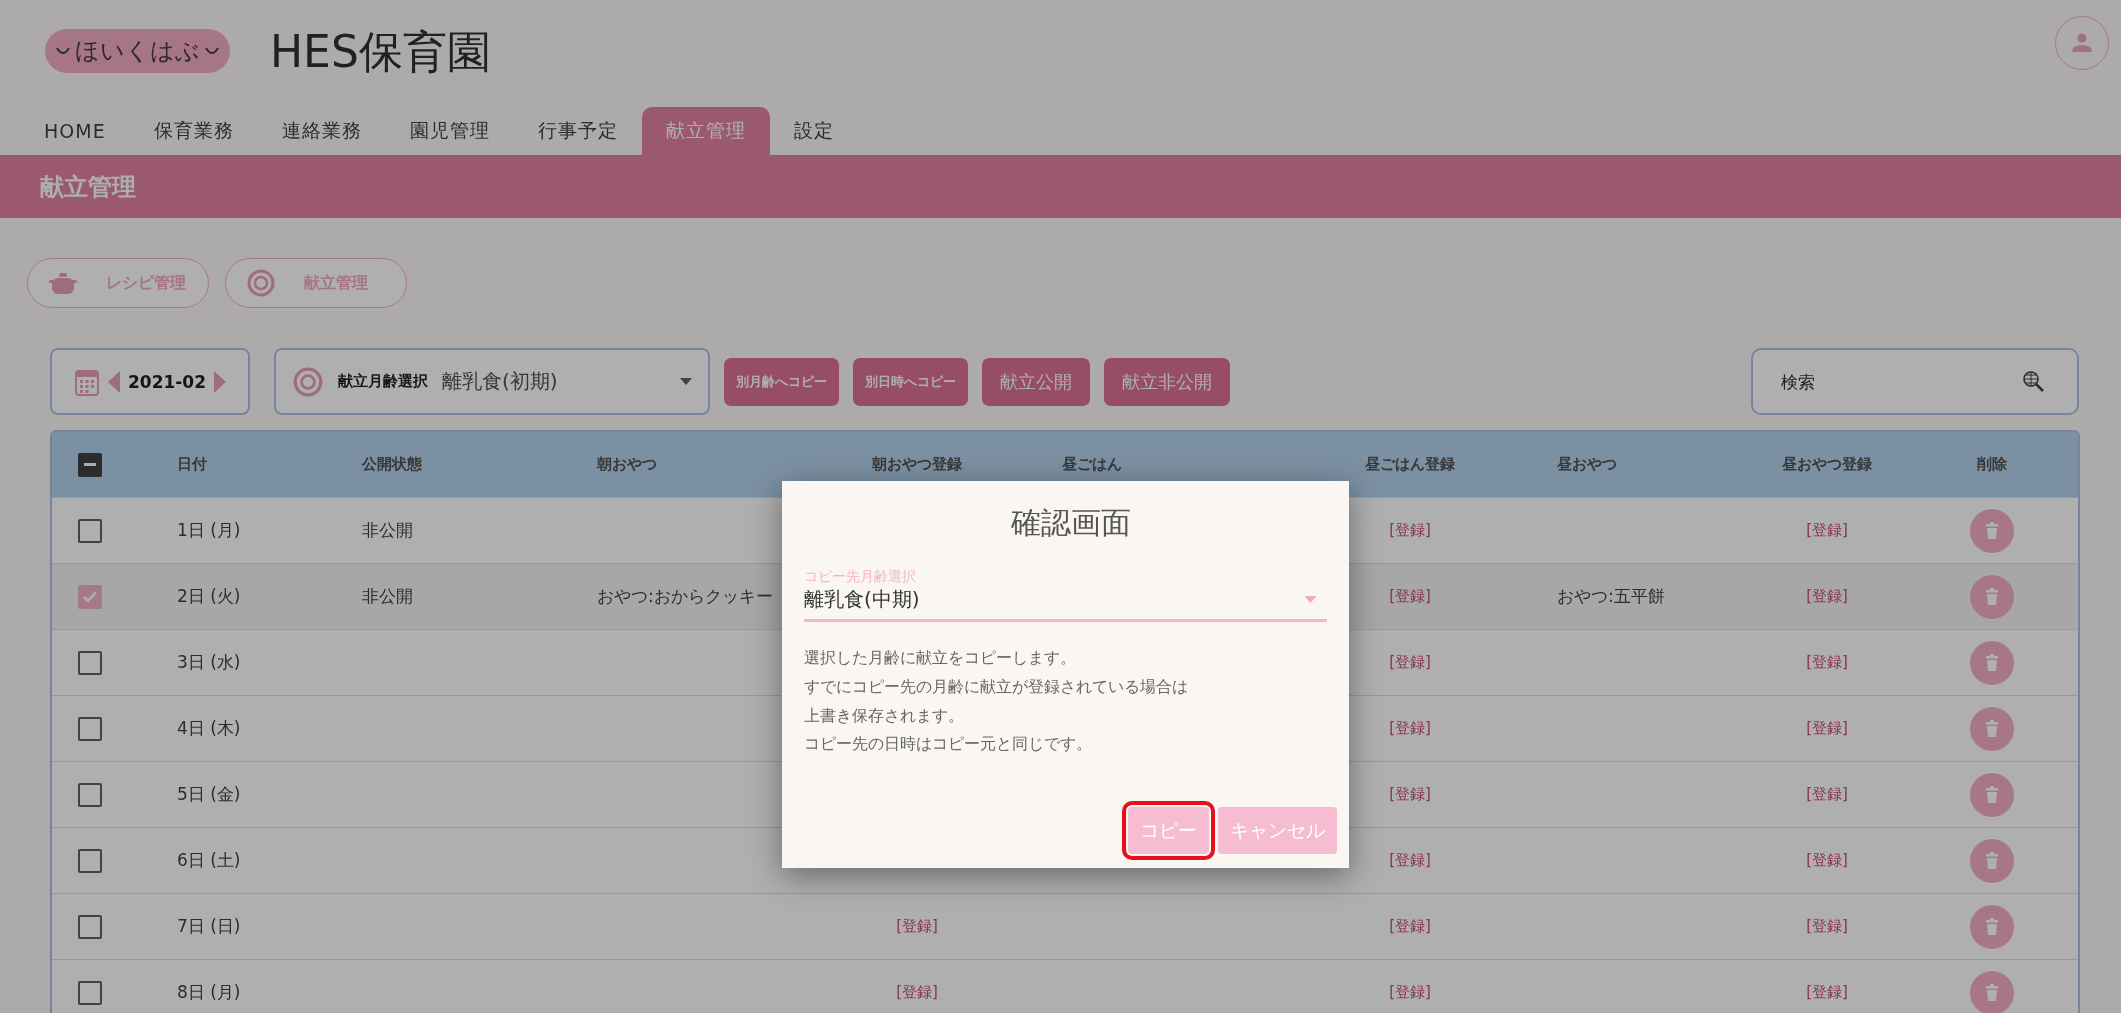 This screenshot has width=2121, height=1013. I want to click on table-cell: 4日 (木), so click(209, 728).